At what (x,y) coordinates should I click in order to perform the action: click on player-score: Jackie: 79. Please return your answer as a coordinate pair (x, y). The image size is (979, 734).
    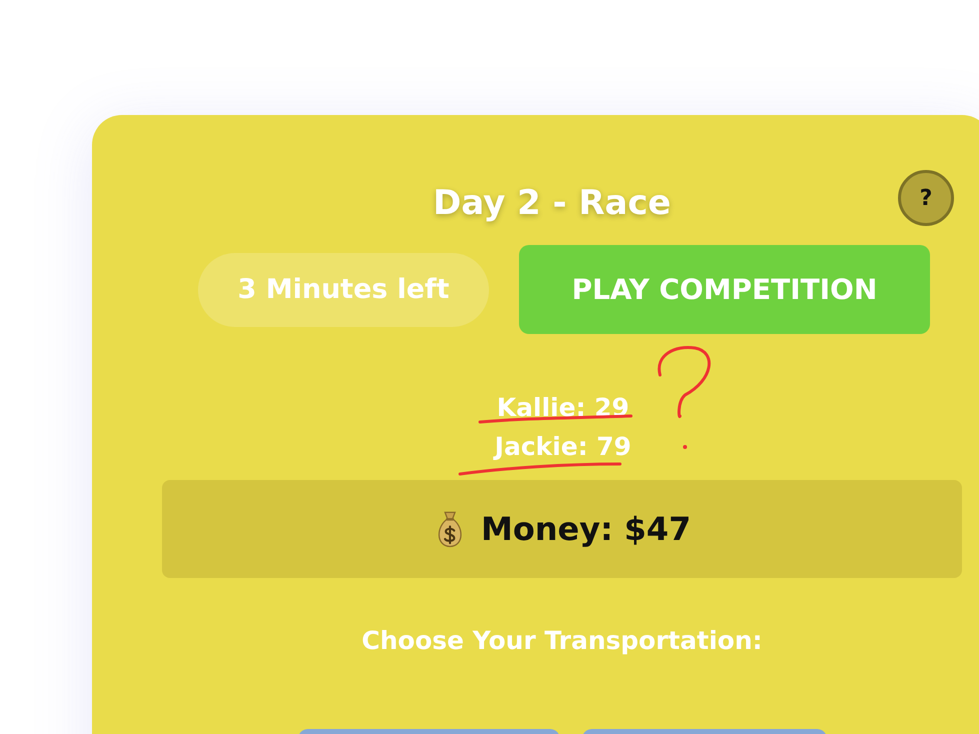
    Looking at the image, I should click on (563, 447).